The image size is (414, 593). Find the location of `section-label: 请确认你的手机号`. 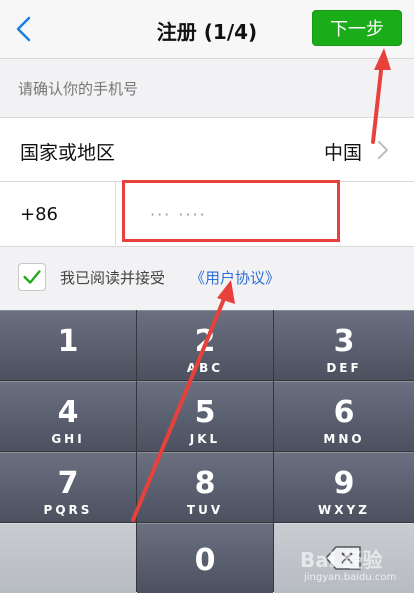

section-label: 请确认你的手机号 is located at coordinates (78, 89).